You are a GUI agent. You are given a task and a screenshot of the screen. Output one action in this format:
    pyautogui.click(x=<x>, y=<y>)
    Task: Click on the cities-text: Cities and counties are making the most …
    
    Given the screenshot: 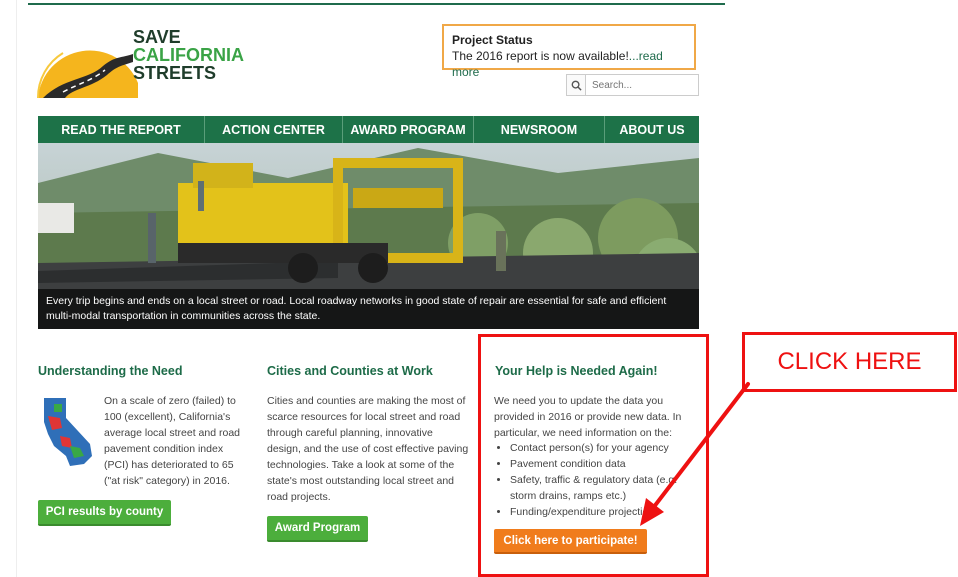 What is the action you would take?
    pyautogui.click(x=368, y=449)
    